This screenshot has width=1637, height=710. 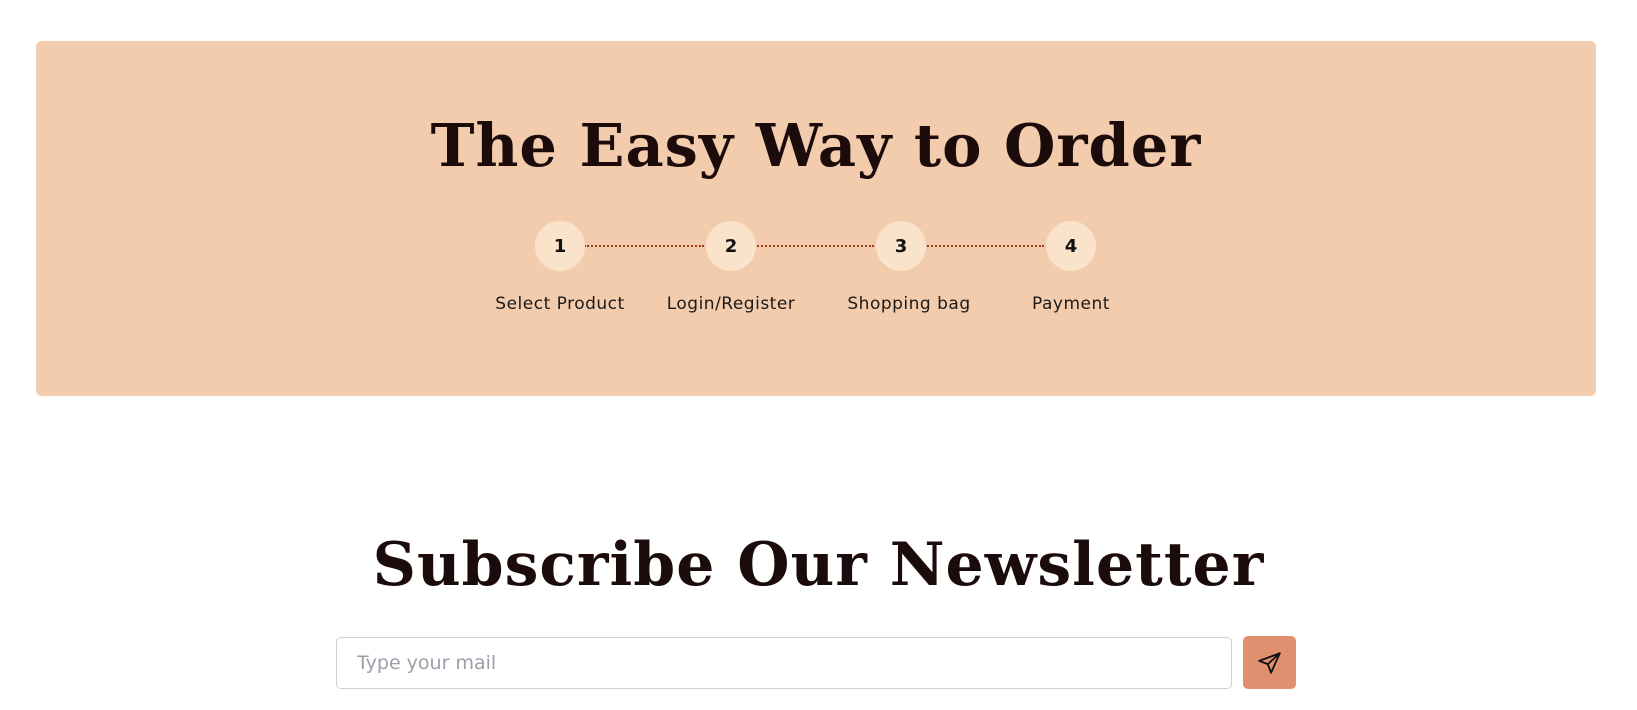 What do you see at coordinates (818, 565) in the screenshot?
I see `newsletter-title: Subscribe Our Newsletter` at bounding box center [818, 565].